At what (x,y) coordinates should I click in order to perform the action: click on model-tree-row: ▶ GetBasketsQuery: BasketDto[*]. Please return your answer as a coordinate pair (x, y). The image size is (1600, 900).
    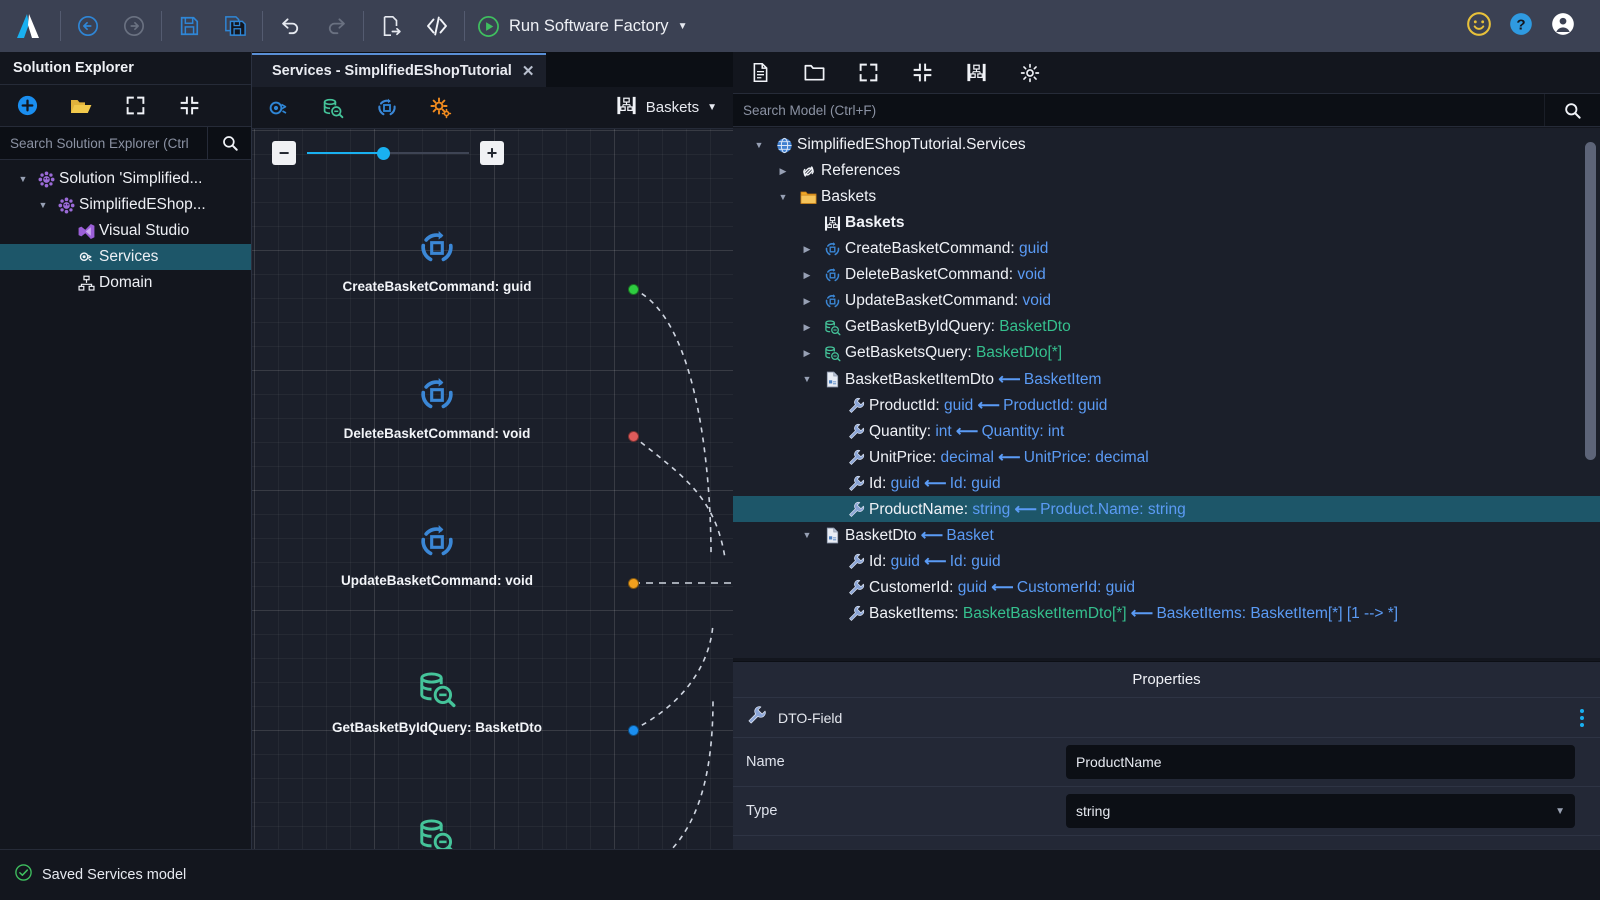
    Looking at the image, I should click on (1166, 353).